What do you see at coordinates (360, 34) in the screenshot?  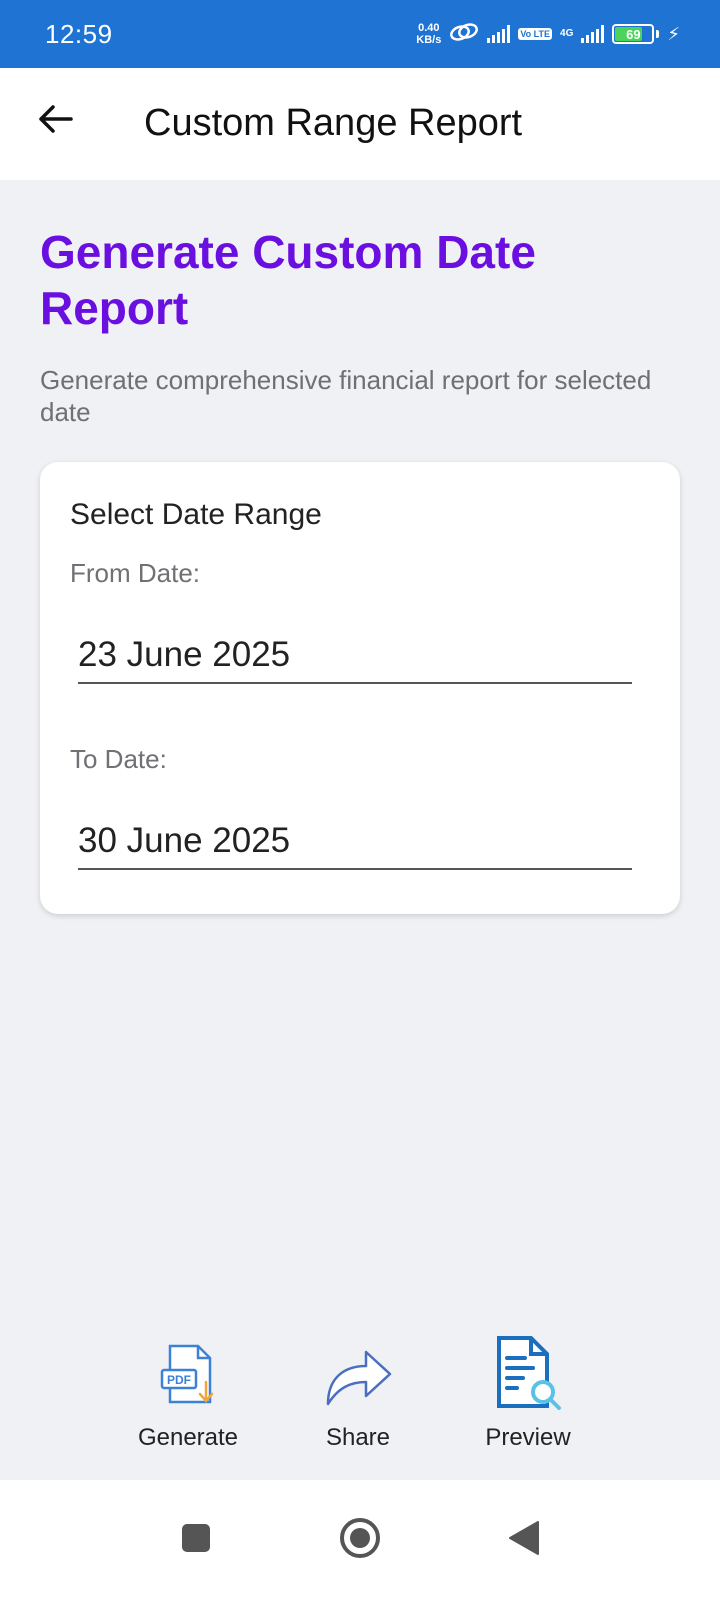 I see `status-bar: 12:59 0.40 KB/s Vo LTE 4G 69 ⚡` at bounding box center [360, 34].